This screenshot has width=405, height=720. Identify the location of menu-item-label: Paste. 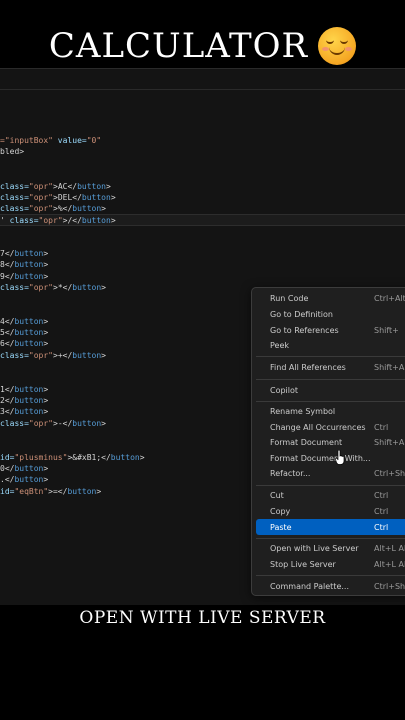
(281, 527).